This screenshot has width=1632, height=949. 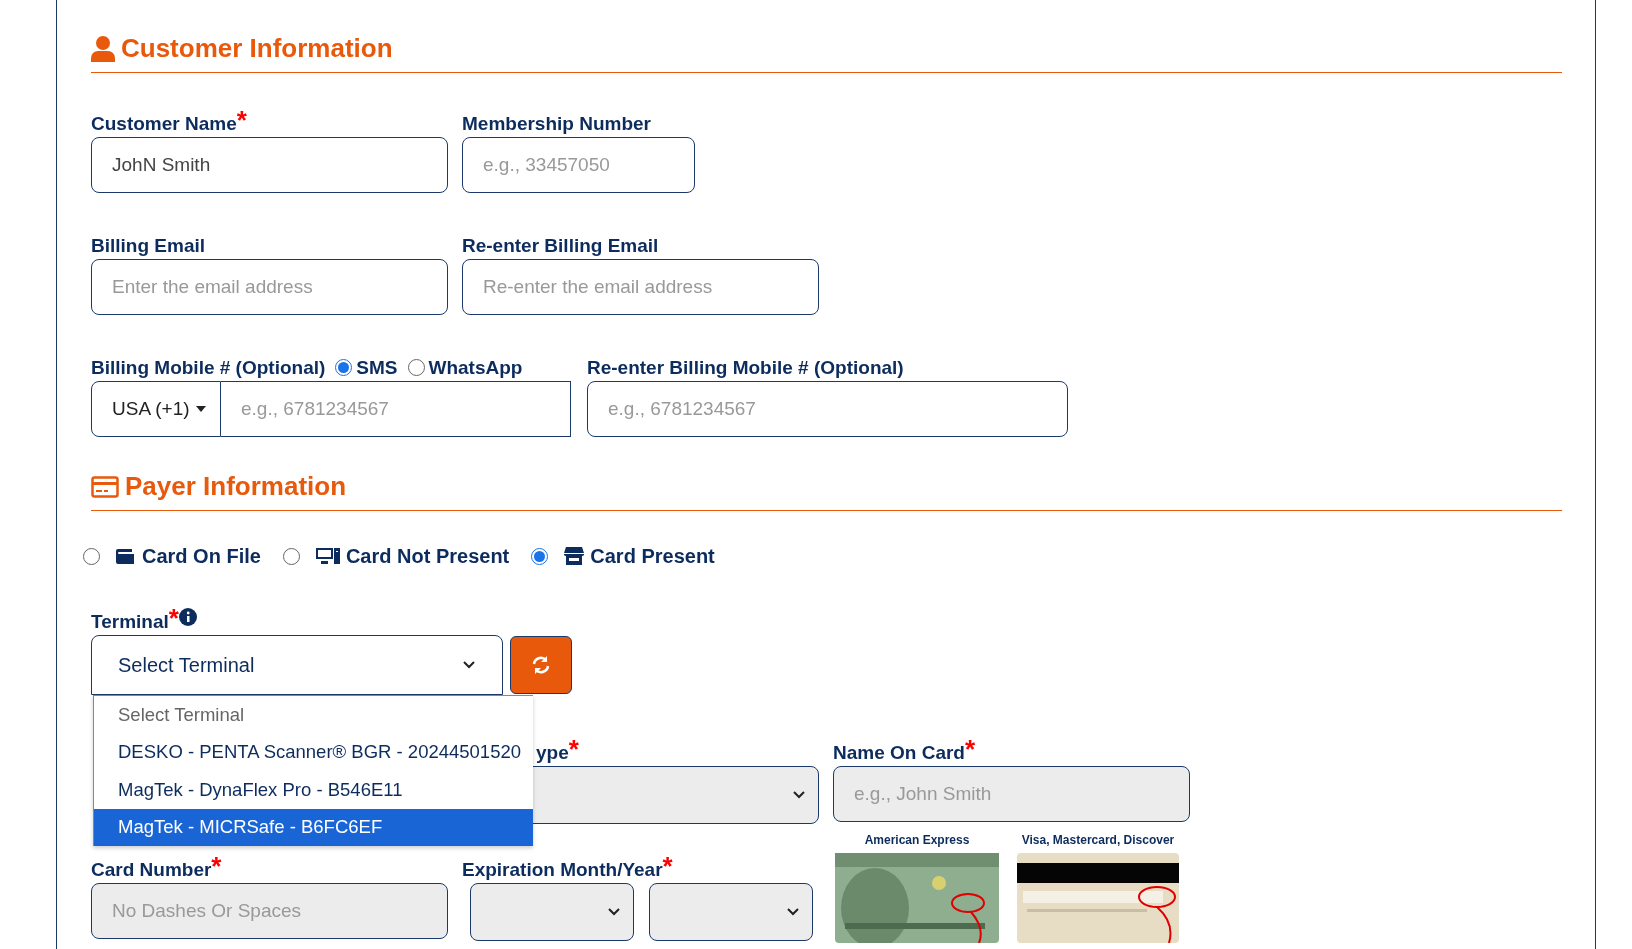 What do you see at coordinates (103, 48) in the screenshot?
I see `person-icon` at bounding box center [103, 48].